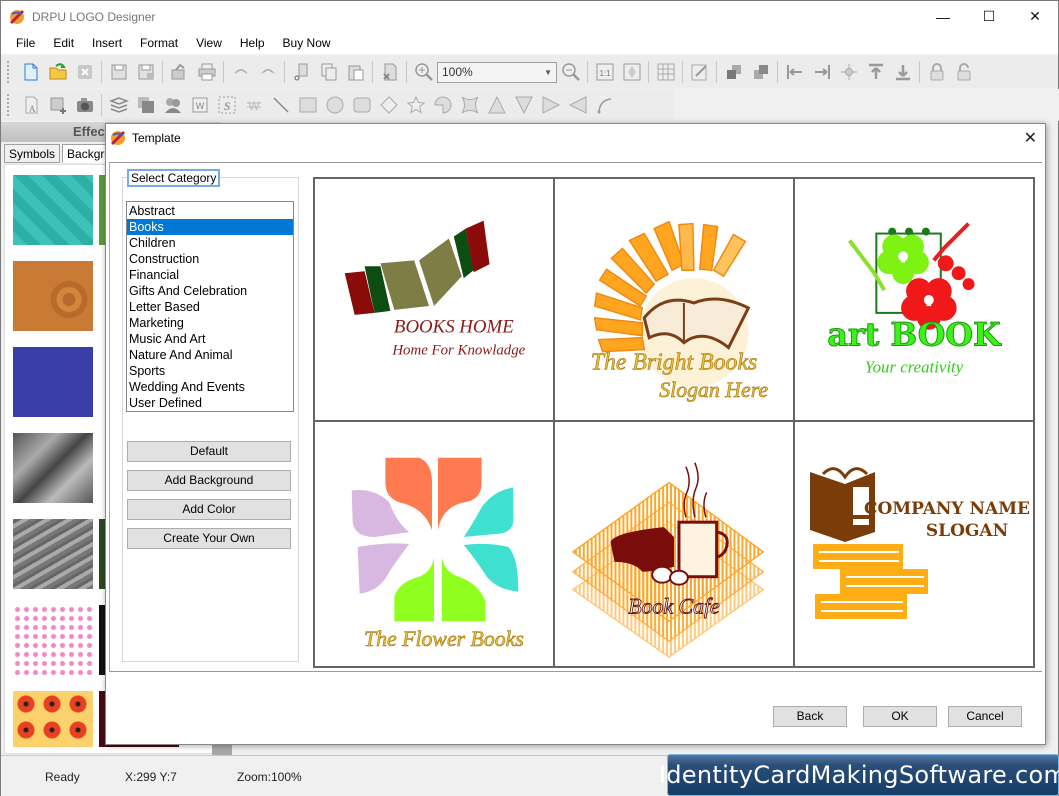  I want to click on template-card: art BOOK Your creativity, so click(914, 300).